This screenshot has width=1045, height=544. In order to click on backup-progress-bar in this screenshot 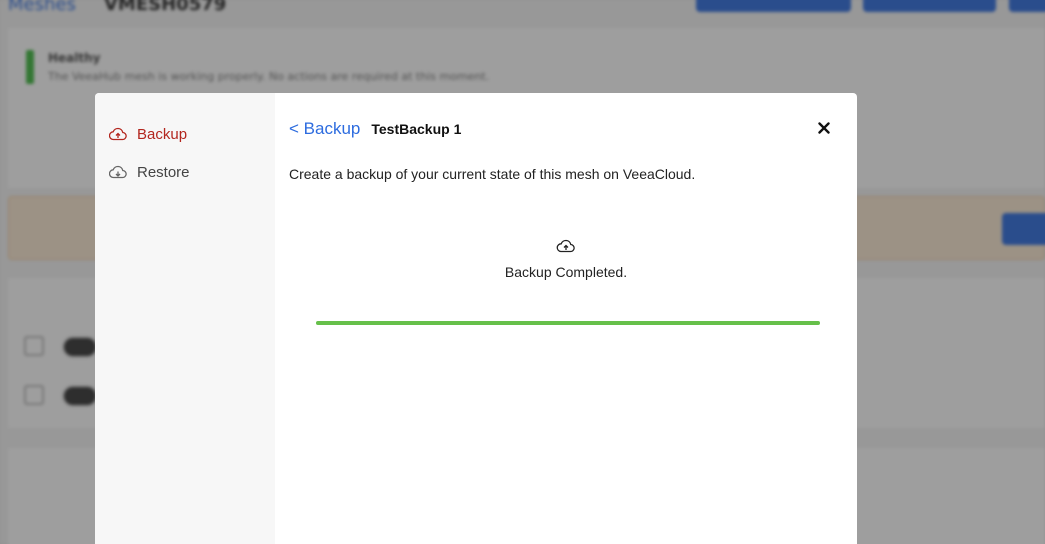, I will do `click(568, 323)`.